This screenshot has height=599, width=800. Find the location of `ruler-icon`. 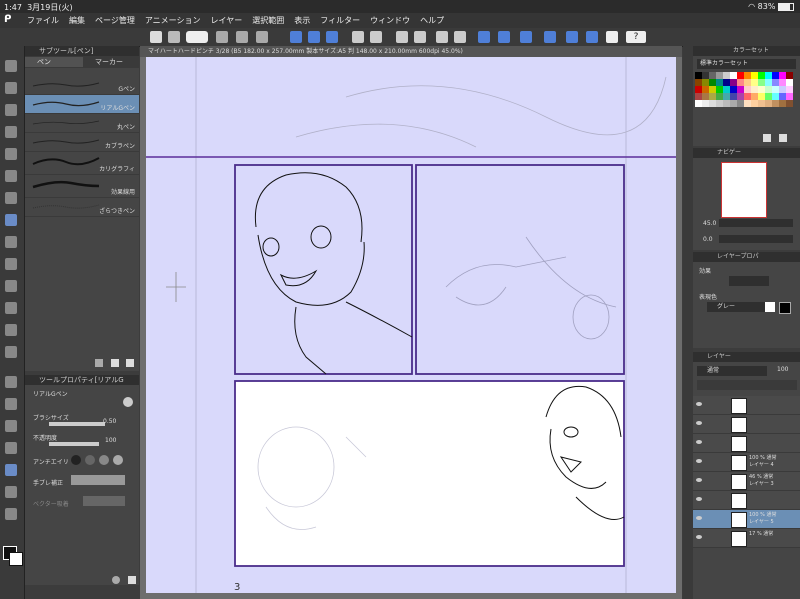

ruler-icon is located at coordinates (11, 448).